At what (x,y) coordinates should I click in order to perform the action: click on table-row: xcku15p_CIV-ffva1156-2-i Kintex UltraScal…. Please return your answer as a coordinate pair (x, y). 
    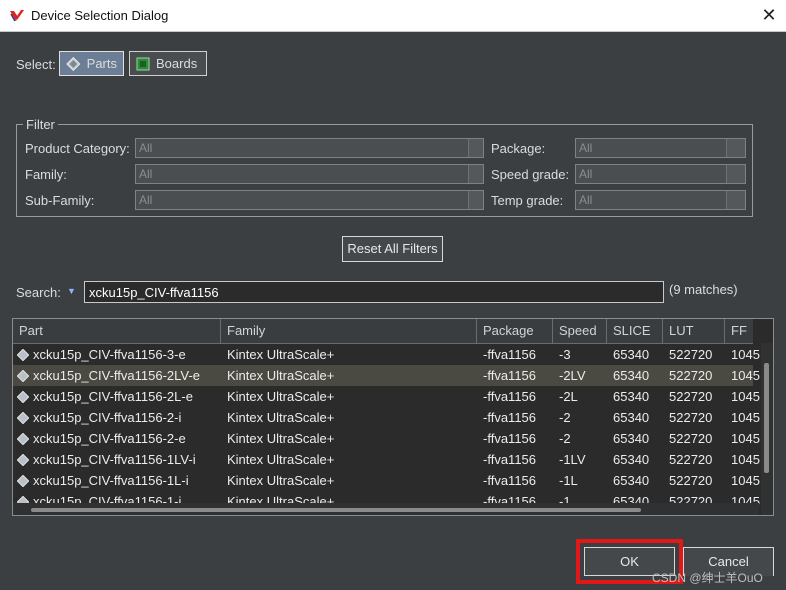
    Looking at the image, I should click on (386, 417).